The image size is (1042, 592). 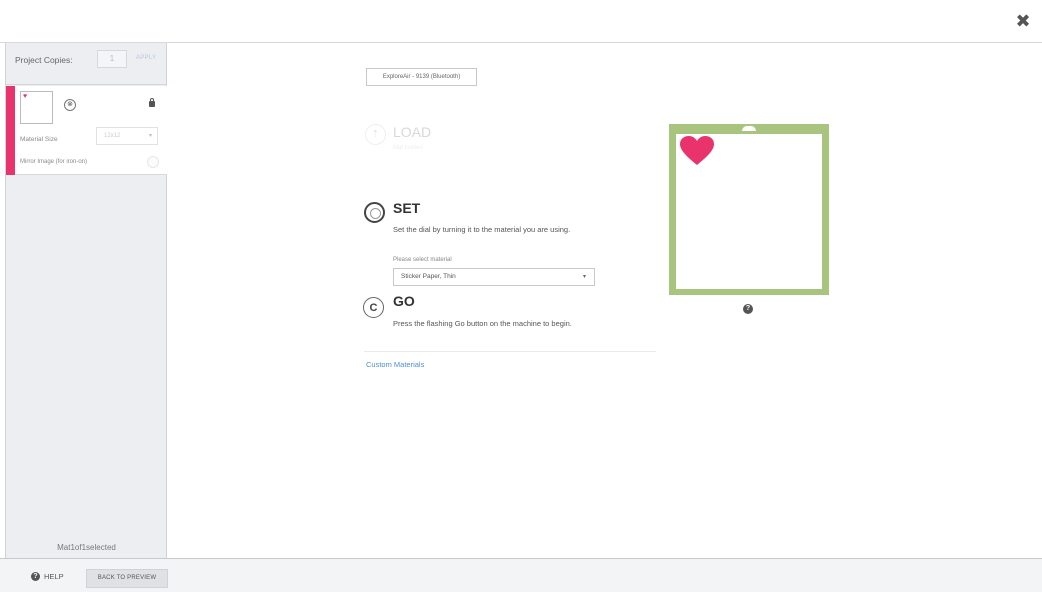 What do you see at coordinates (373, 307) in the screenshot?
I see `go-button-icon: C` at bounding box center [373, 307].